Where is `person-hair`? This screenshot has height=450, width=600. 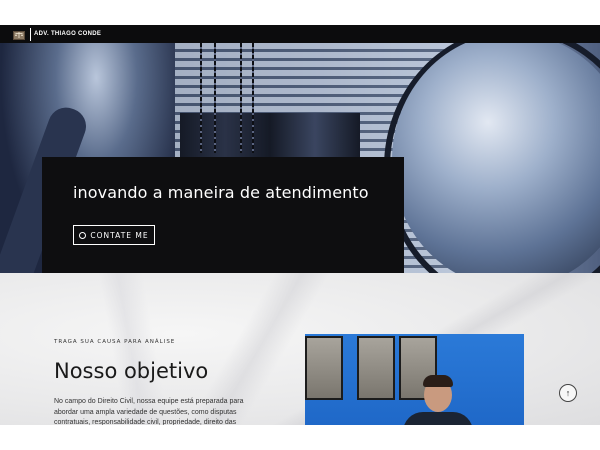 person-hair is located at coordinates (438, 381).